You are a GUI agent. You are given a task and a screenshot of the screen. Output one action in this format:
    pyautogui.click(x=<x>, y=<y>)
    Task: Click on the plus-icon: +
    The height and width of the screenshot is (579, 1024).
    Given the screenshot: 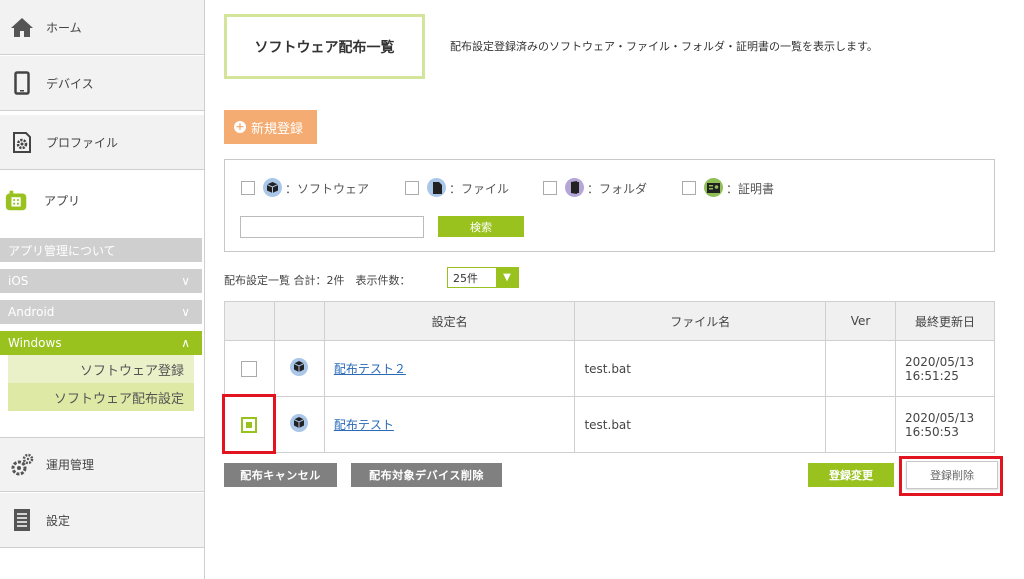 What is the action you would take?
    pyautogui.click(x=240, y=126)
    